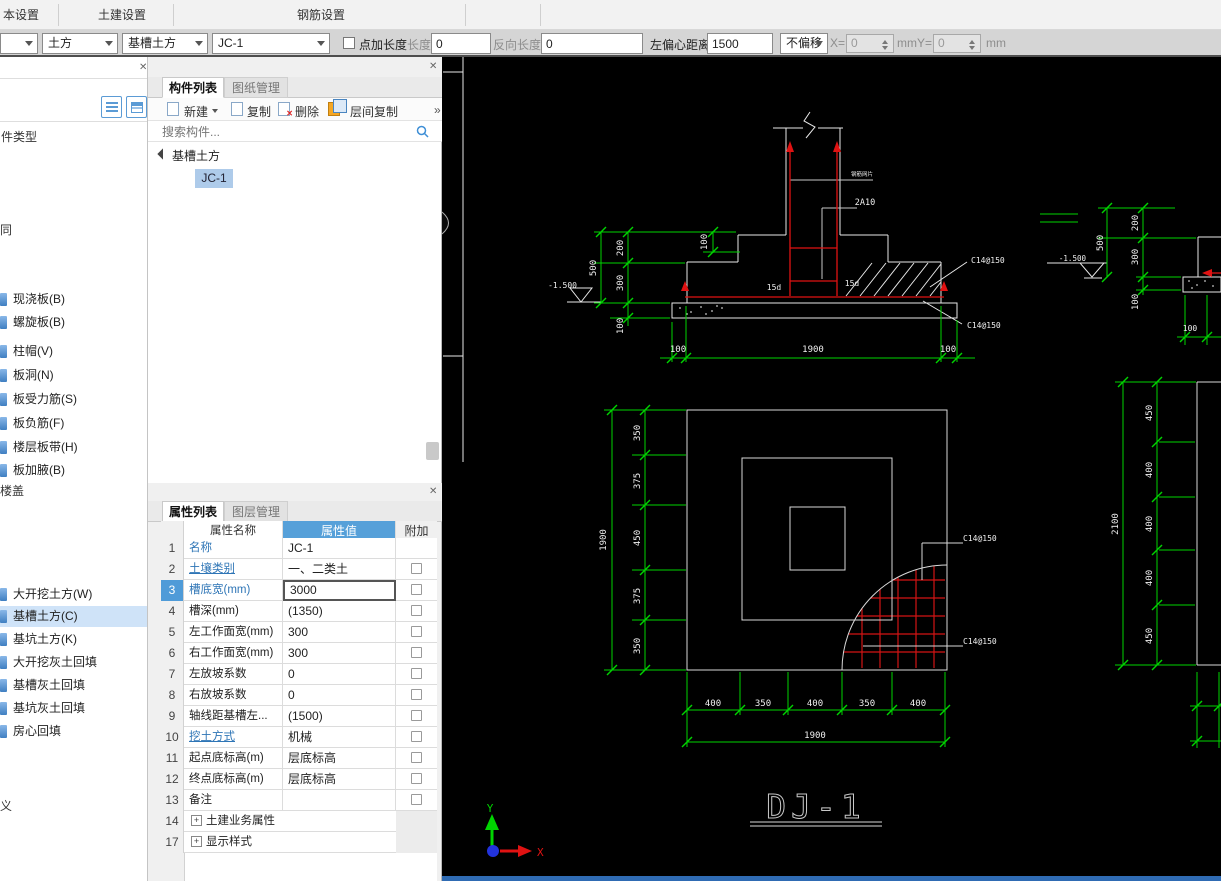  Describe the element at coordinates (461, 43) in the screenshot. I see `length-input` at that location.